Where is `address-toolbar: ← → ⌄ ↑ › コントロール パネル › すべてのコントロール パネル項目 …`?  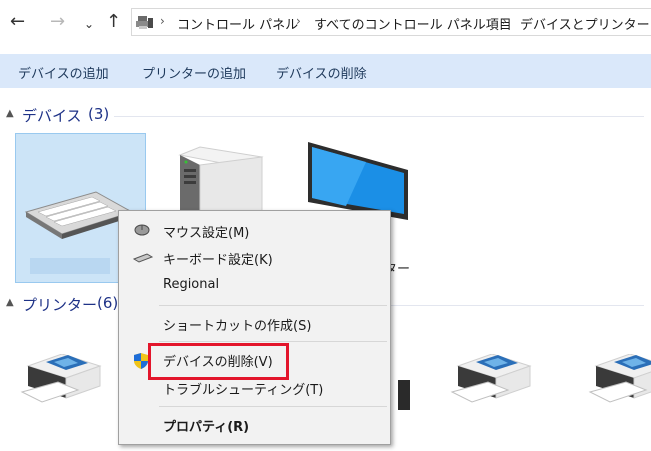
address-toolbar: ← → ⌄ ↑ › コントロール パネル › すべてのコントロール パネル項目 … is located at coordinates (325, 23).